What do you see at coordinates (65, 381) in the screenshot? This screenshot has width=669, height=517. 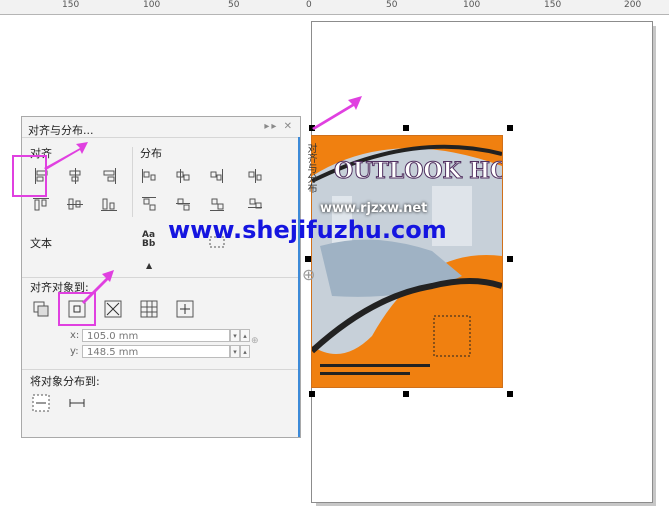 I see `distribute-to-label: 将对象分布到:` at bounding box center [65, 381].